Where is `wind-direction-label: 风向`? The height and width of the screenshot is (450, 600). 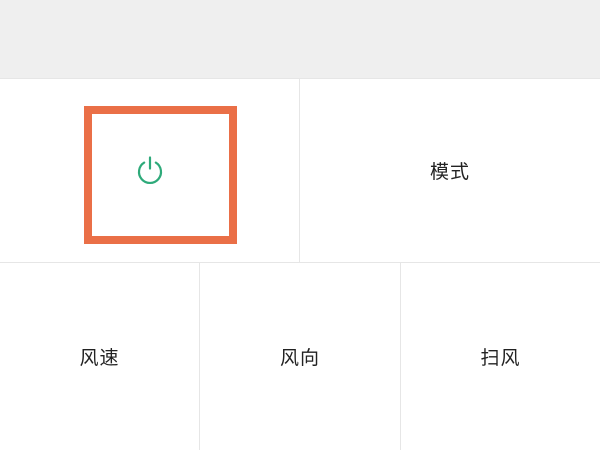 wind-direction-label: 风向 is located at coordinates (299, 358).